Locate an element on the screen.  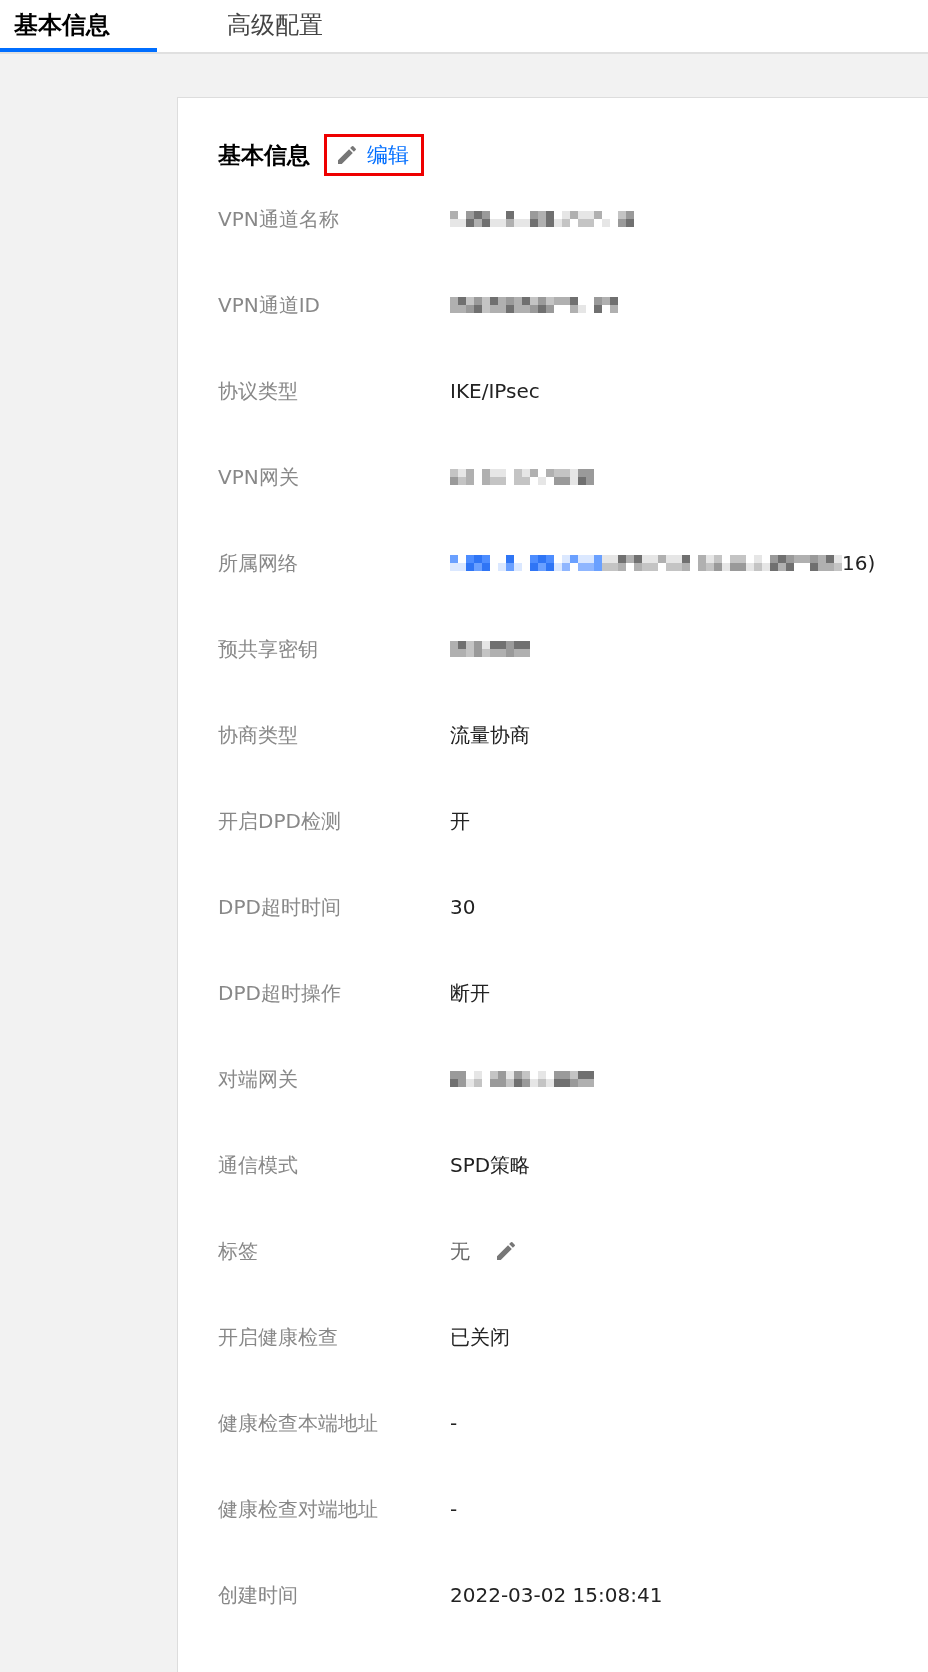
field-value: 30 is located at coordinates (463, 907).